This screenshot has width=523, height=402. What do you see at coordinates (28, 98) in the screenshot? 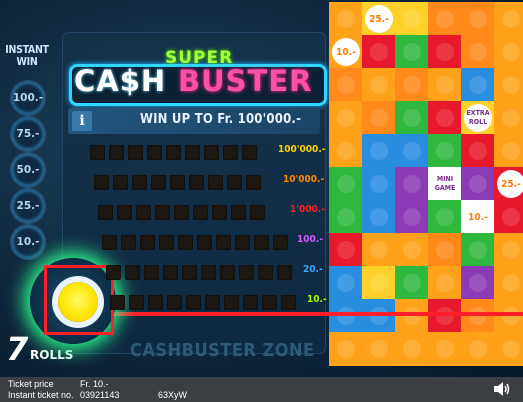
I see `instant-win-100: 100.-` at bounding box center [28, 98].